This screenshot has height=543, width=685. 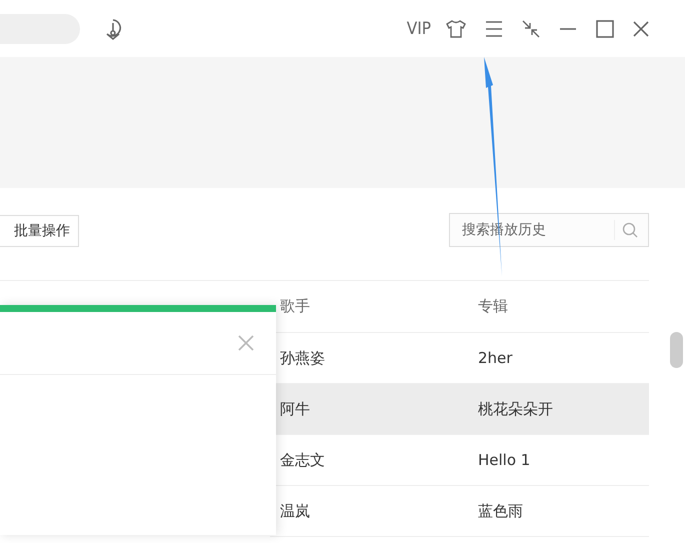 What do you see at coordinates (504, 460) in the screenshot?
I see `table-cell: Hello 1` at bounding box center [504, 460].